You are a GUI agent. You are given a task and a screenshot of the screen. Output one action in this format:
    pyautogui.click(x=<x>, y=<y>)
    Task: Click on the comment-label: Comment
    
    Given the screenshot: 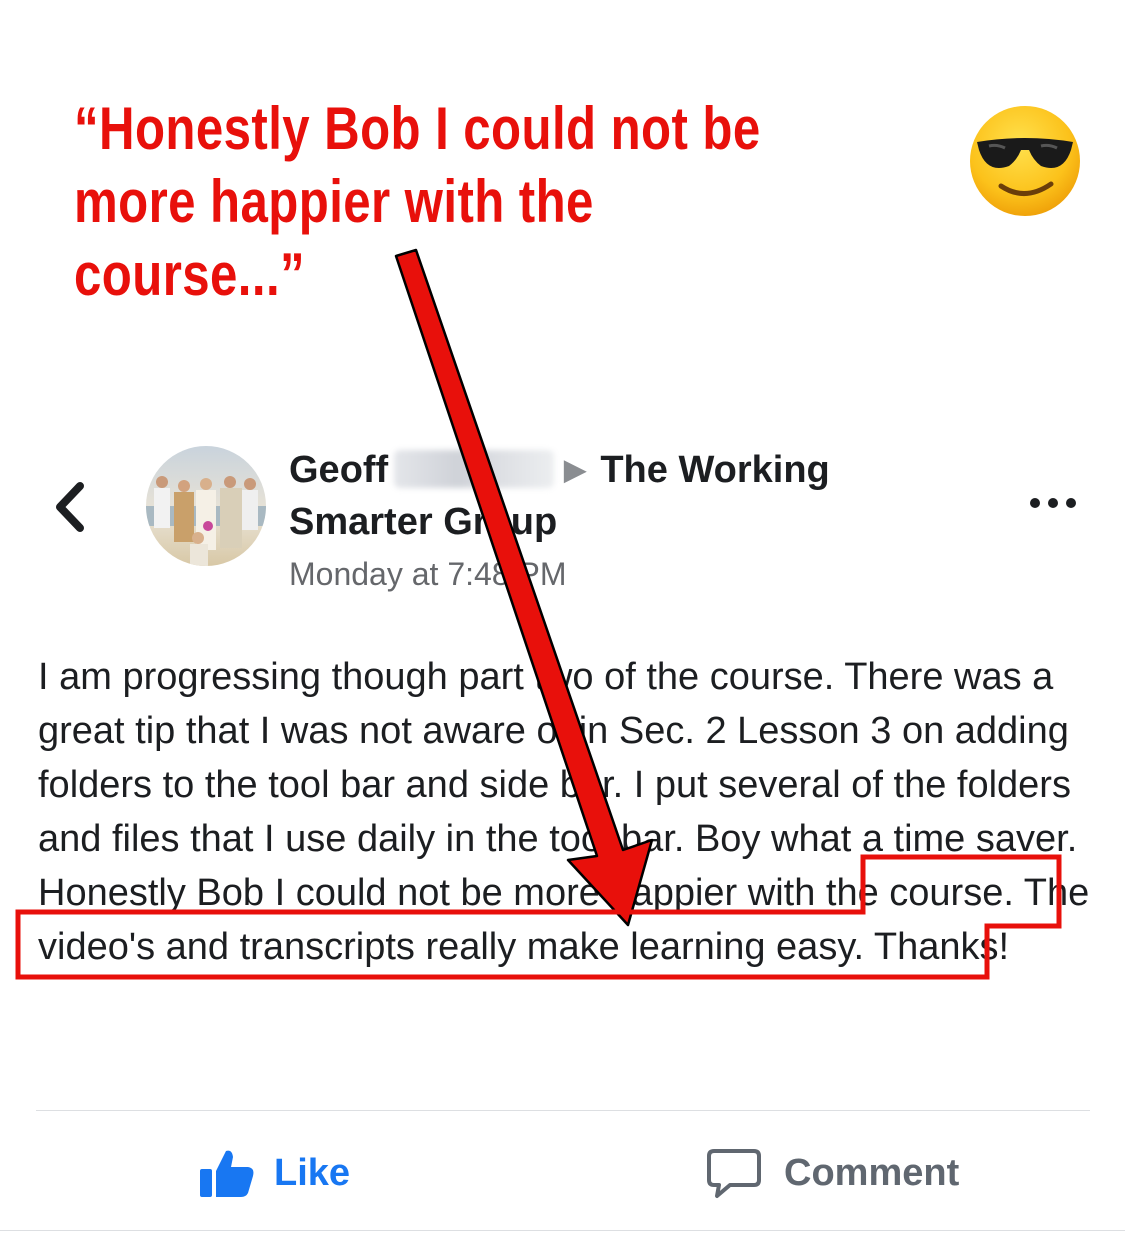 What is the action you would take?
    pyautogui.click(x=872, y=1172)
    